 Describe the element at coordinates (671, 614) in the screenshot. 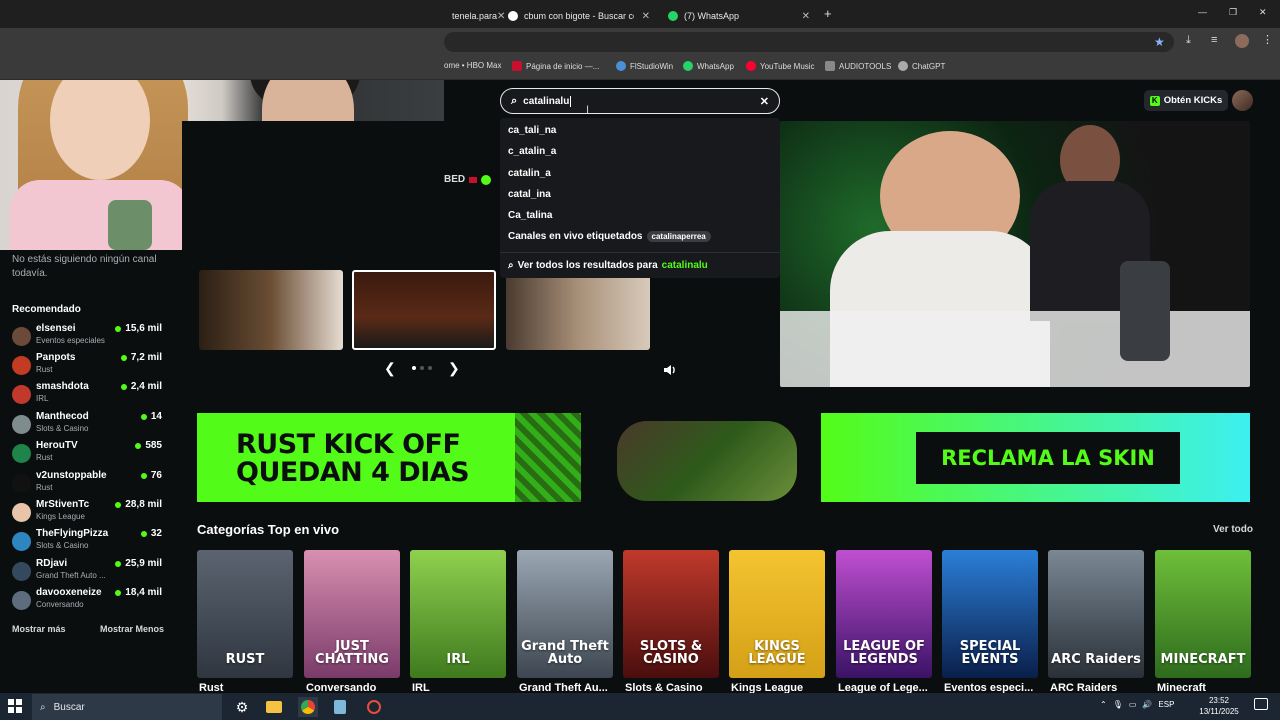

I see `category-card-4: SLOTS & CASINO` at that location.